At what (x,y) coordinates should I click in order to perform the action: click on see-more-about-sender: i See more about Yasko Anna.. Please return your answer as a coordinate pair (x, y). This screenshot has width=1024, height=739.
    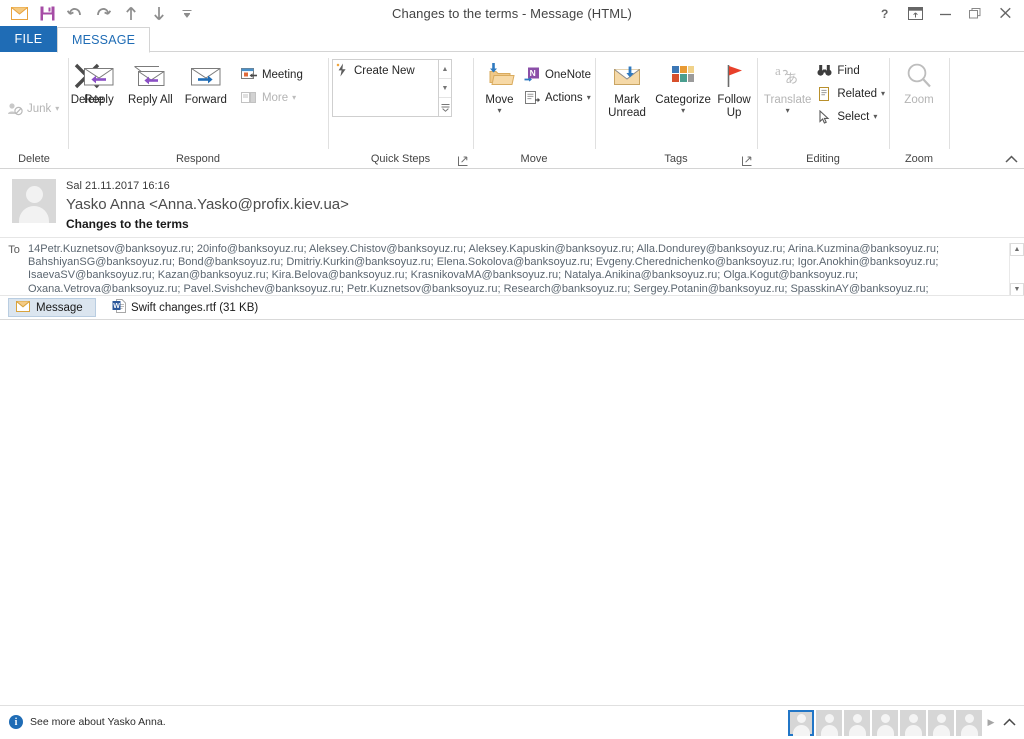
    Looking at the image, I should click on (83, 722).